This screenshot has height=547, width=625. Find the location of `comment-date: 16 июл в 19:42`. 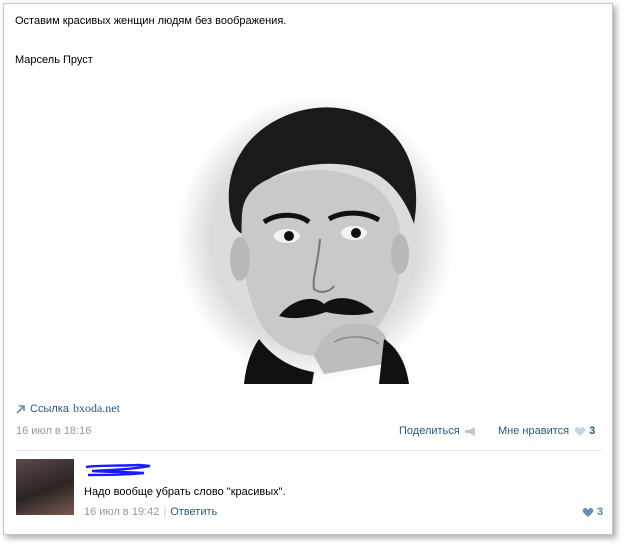

comment-date: 16 июл в 19:42 is located at coordinates (121, 512).